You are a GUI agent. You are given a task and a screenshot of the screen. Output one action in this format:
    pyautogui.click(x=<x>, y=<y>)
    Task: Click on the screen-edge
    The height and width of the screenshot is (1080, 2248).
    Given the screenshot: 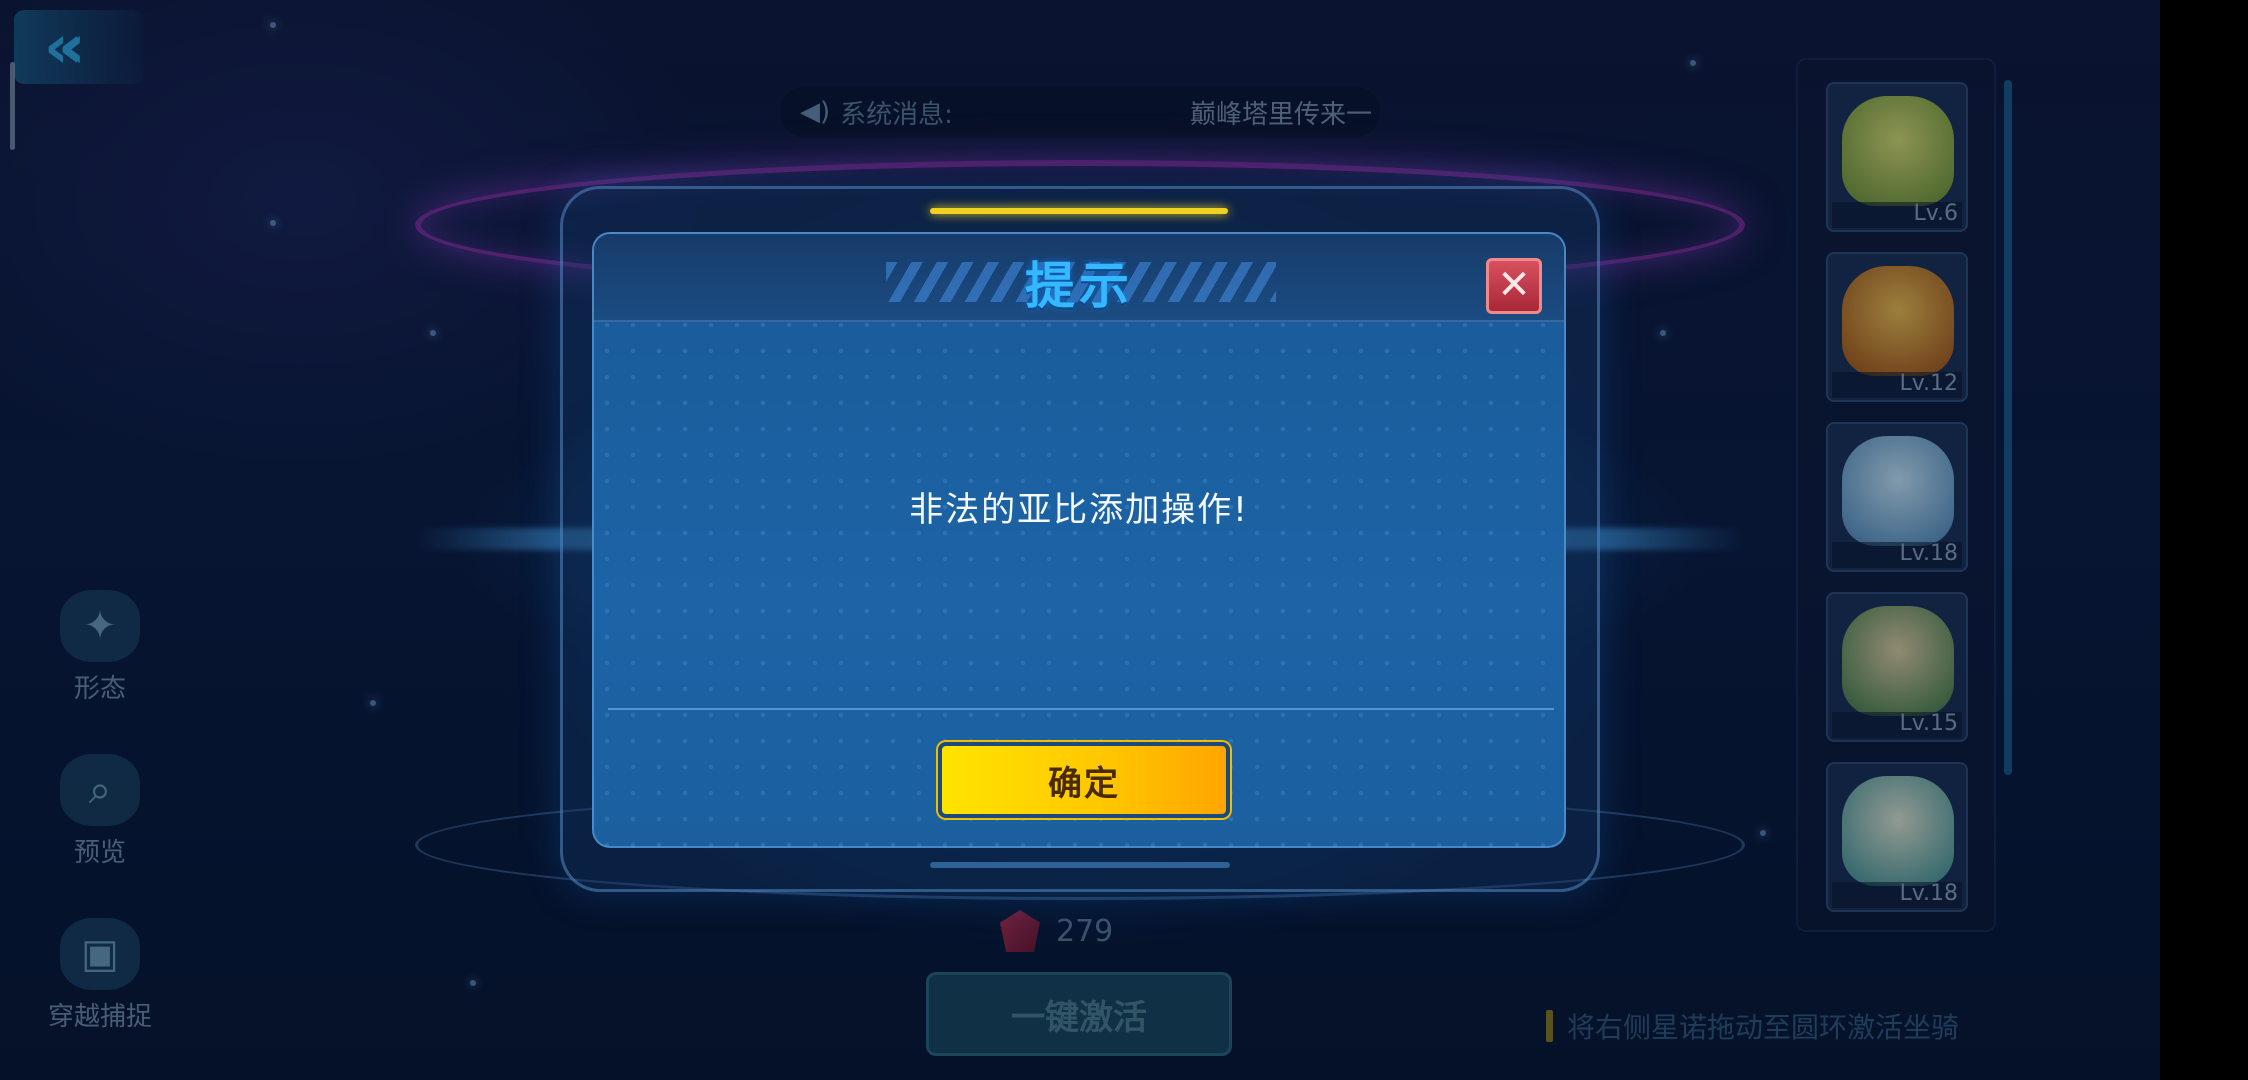 What is the action you would take?
    pyautogui.click(x=2204, y=540)
    